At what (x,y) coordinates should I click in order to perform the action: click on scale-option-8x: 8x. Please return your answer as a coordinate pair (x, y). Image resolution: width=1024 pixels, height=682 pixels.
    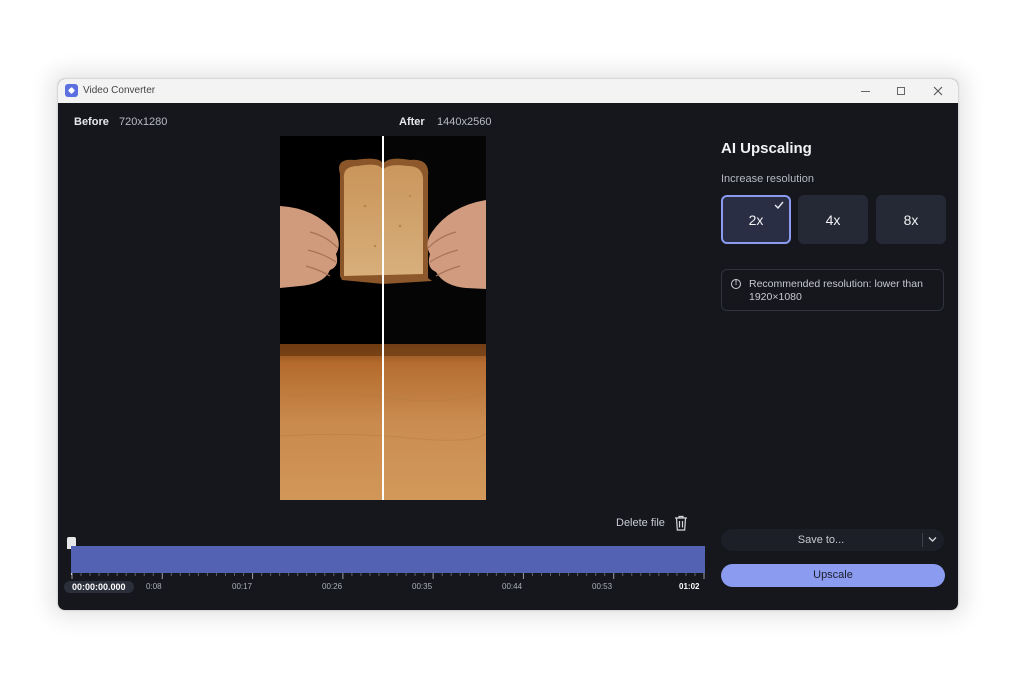
    Looking at the image, I should click on (911, 219).